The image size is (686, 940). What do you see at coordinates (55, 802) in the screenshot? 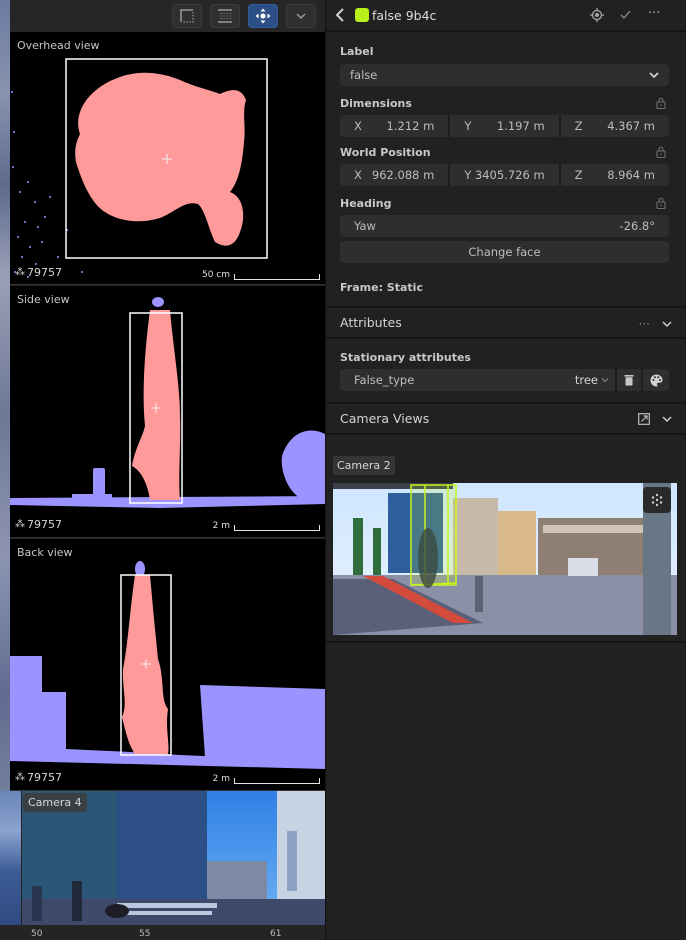
I see `camera-label: Camera 4` at bounding box center [55, 802].